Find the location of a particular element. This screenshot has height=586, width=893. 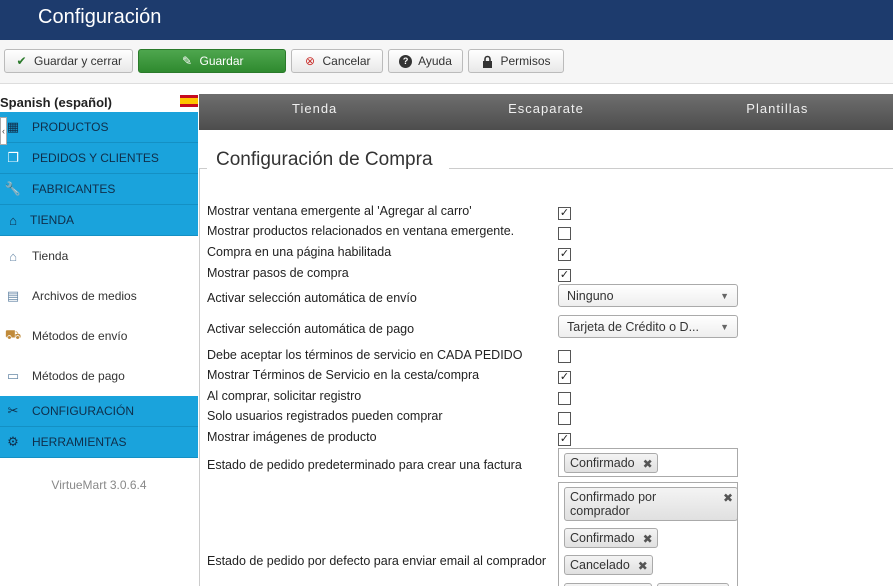

spain-flag-icon is located at coordinates (189, 101).